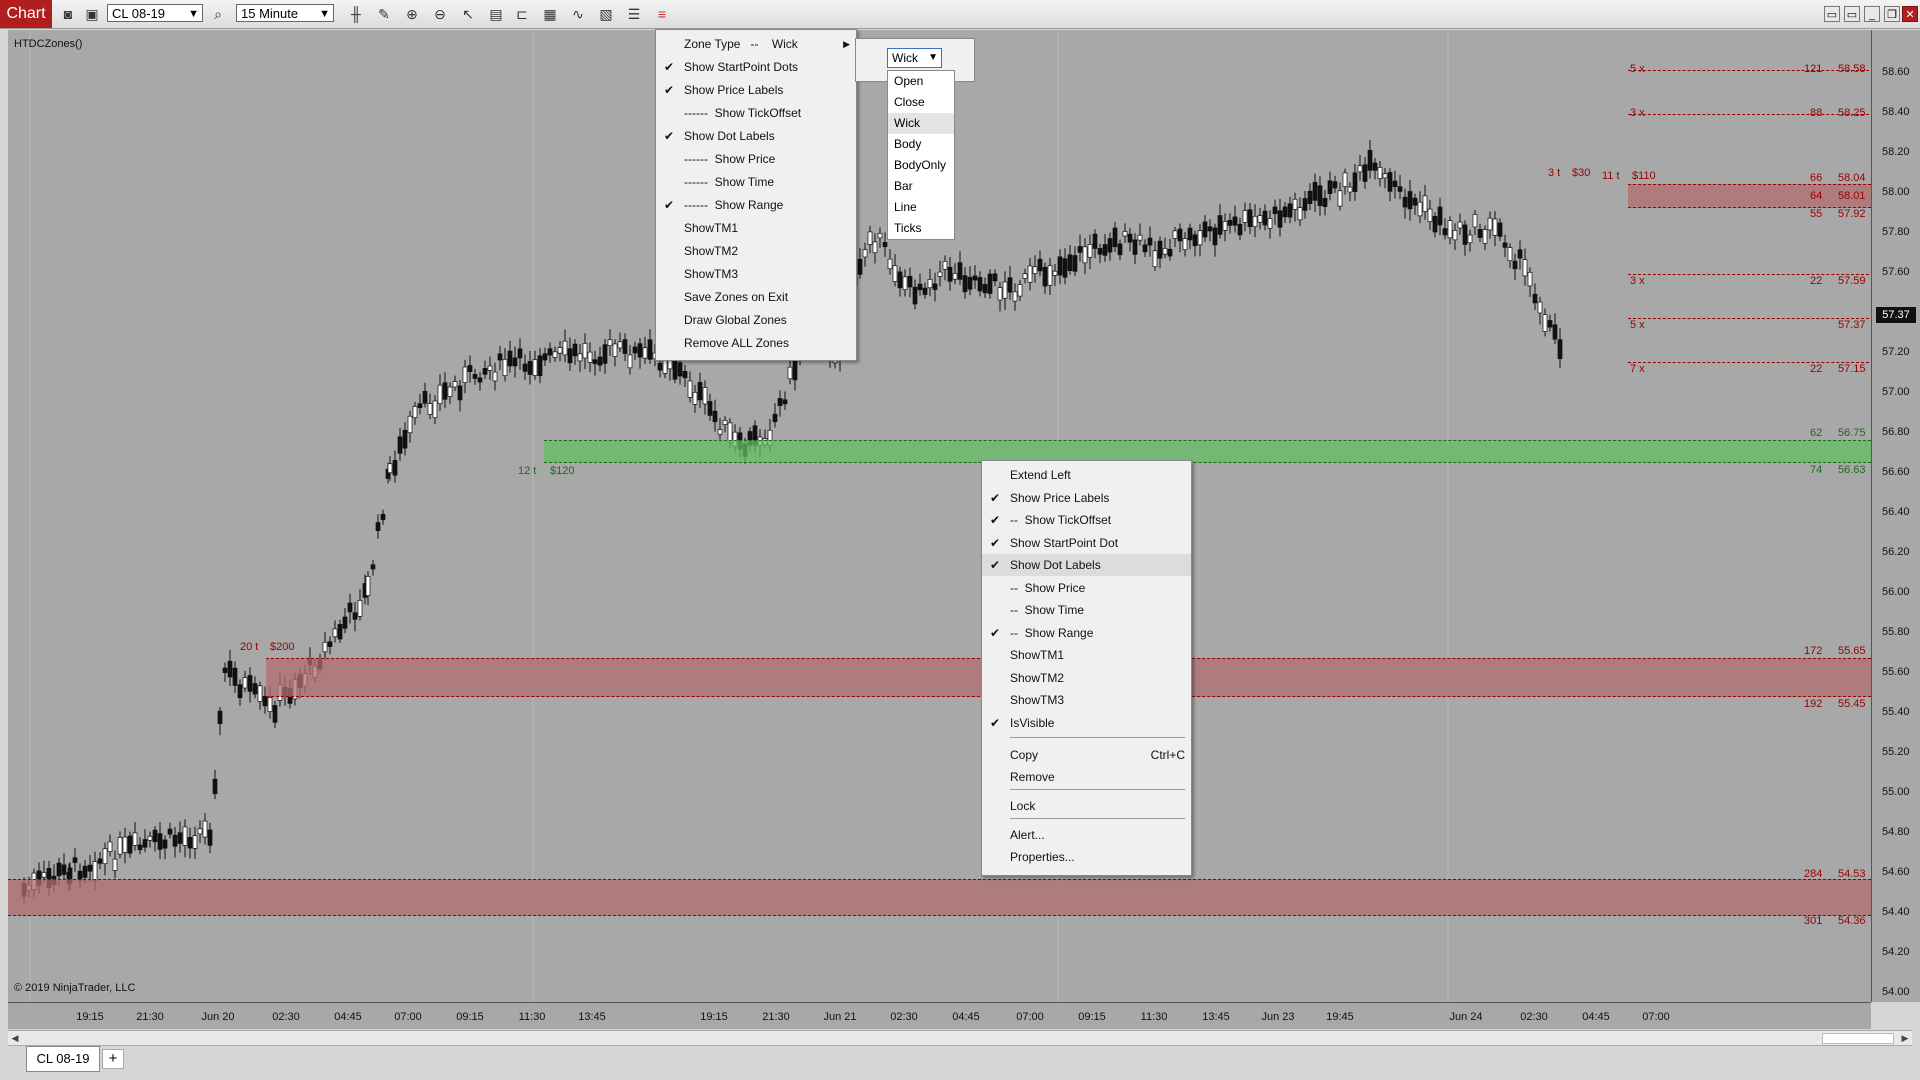  What do you see at coordinates (914, 58) in the screenshot?
I see `zone-type-select: Wick ▼` at bounding box center [914, 58].